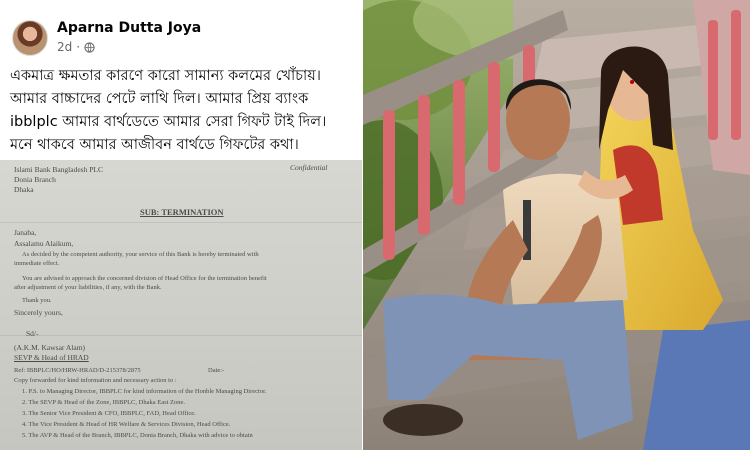 The height and width of the screenshot is (450, 750). What do you see at coordinates (154, 145) in the screenshot?
I see `post-text-line: মনে থাকবে আমার আজীবন বার্থডে গিফটের কথা।` at bounding box center [154, 145].